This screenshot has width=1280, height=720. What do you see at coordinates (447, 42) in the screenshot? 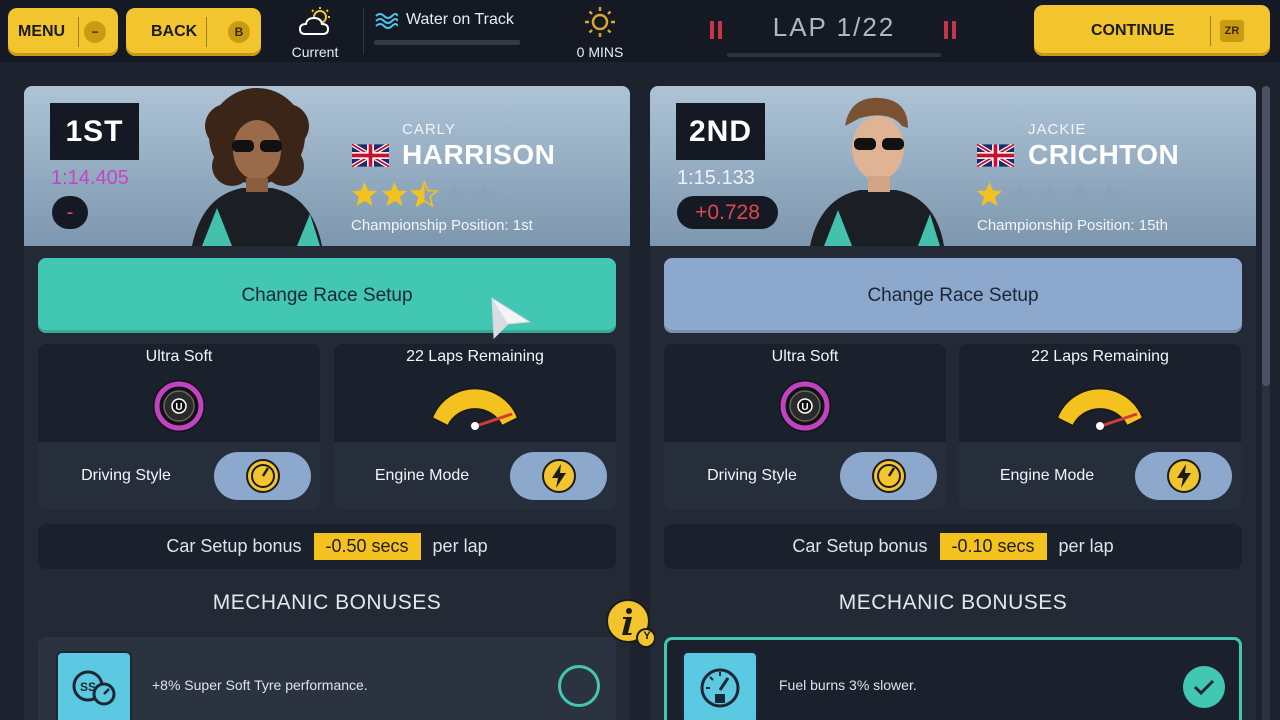
I see `water-bar` at bounding box center [447, 42].